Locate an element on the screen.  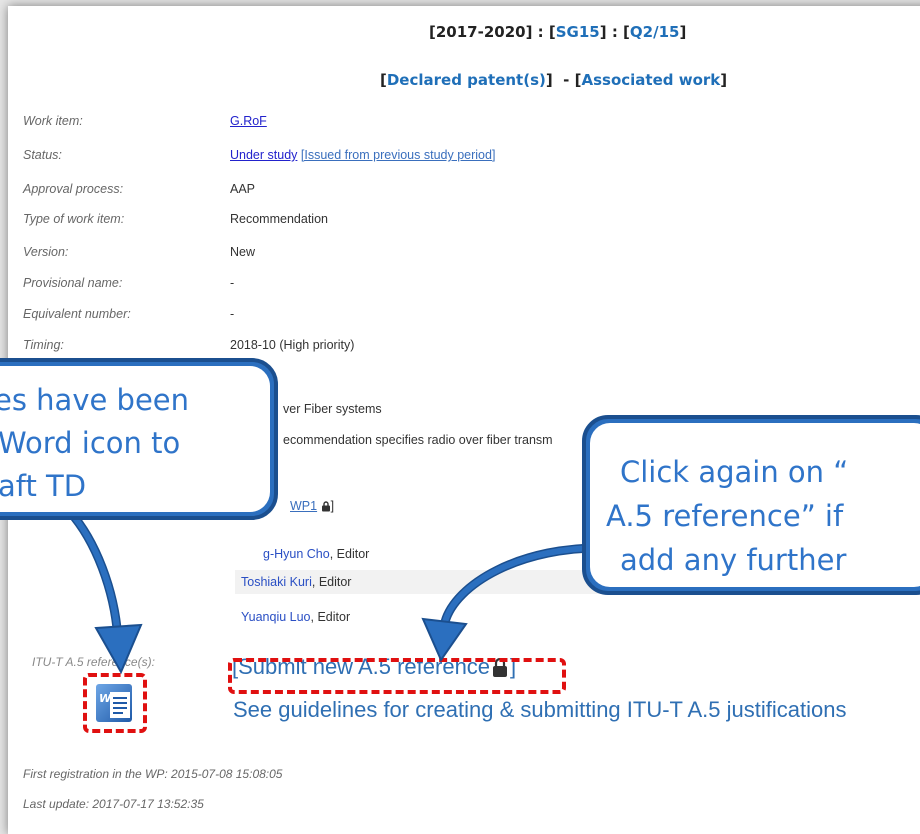
right-callout-line: add any further is located at coordinates (733, 560).